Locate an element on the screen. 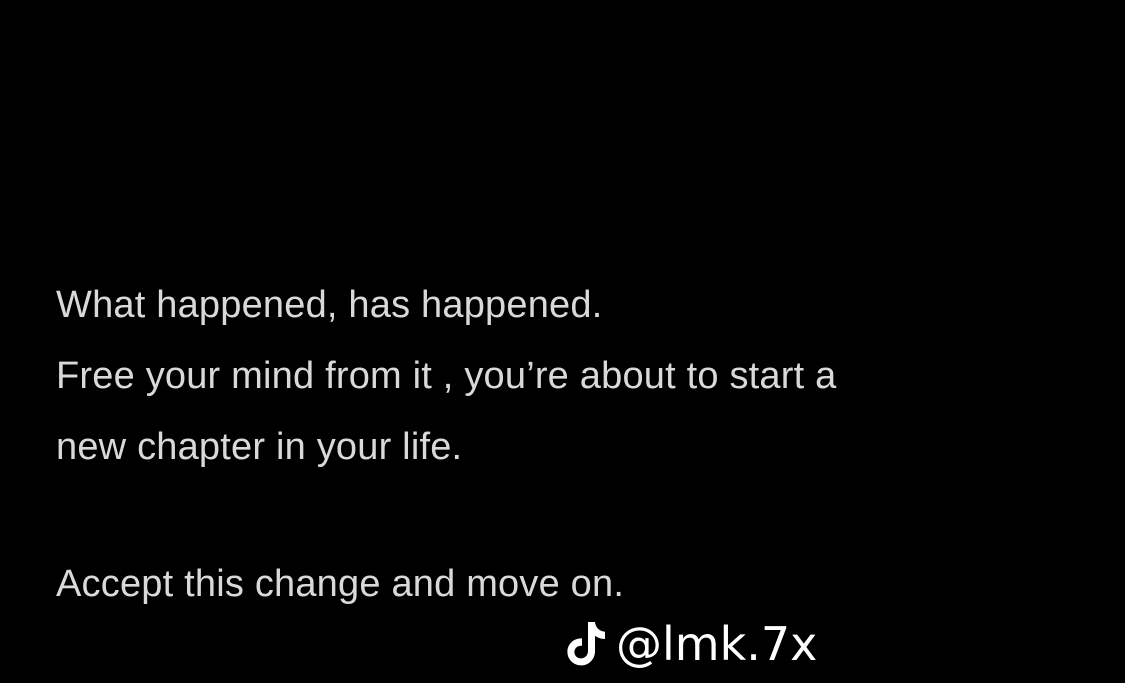  tiktok-watermark: @lmk.7x is located at coordinates (691, 644).